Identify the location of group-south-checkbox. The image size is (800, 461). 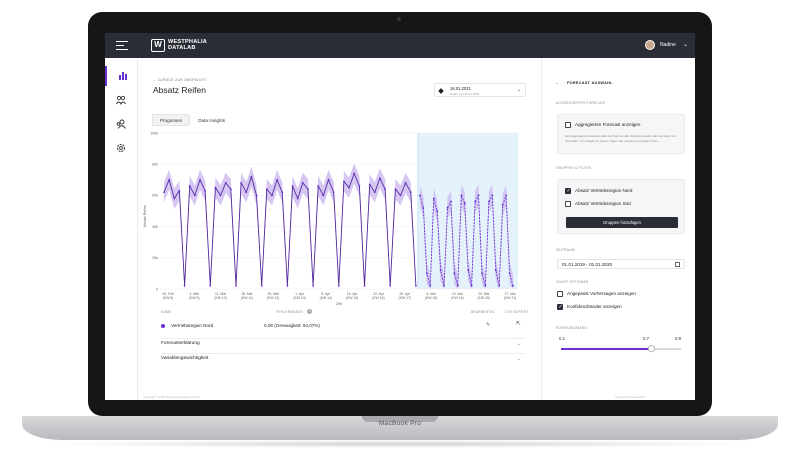
(568, 204).